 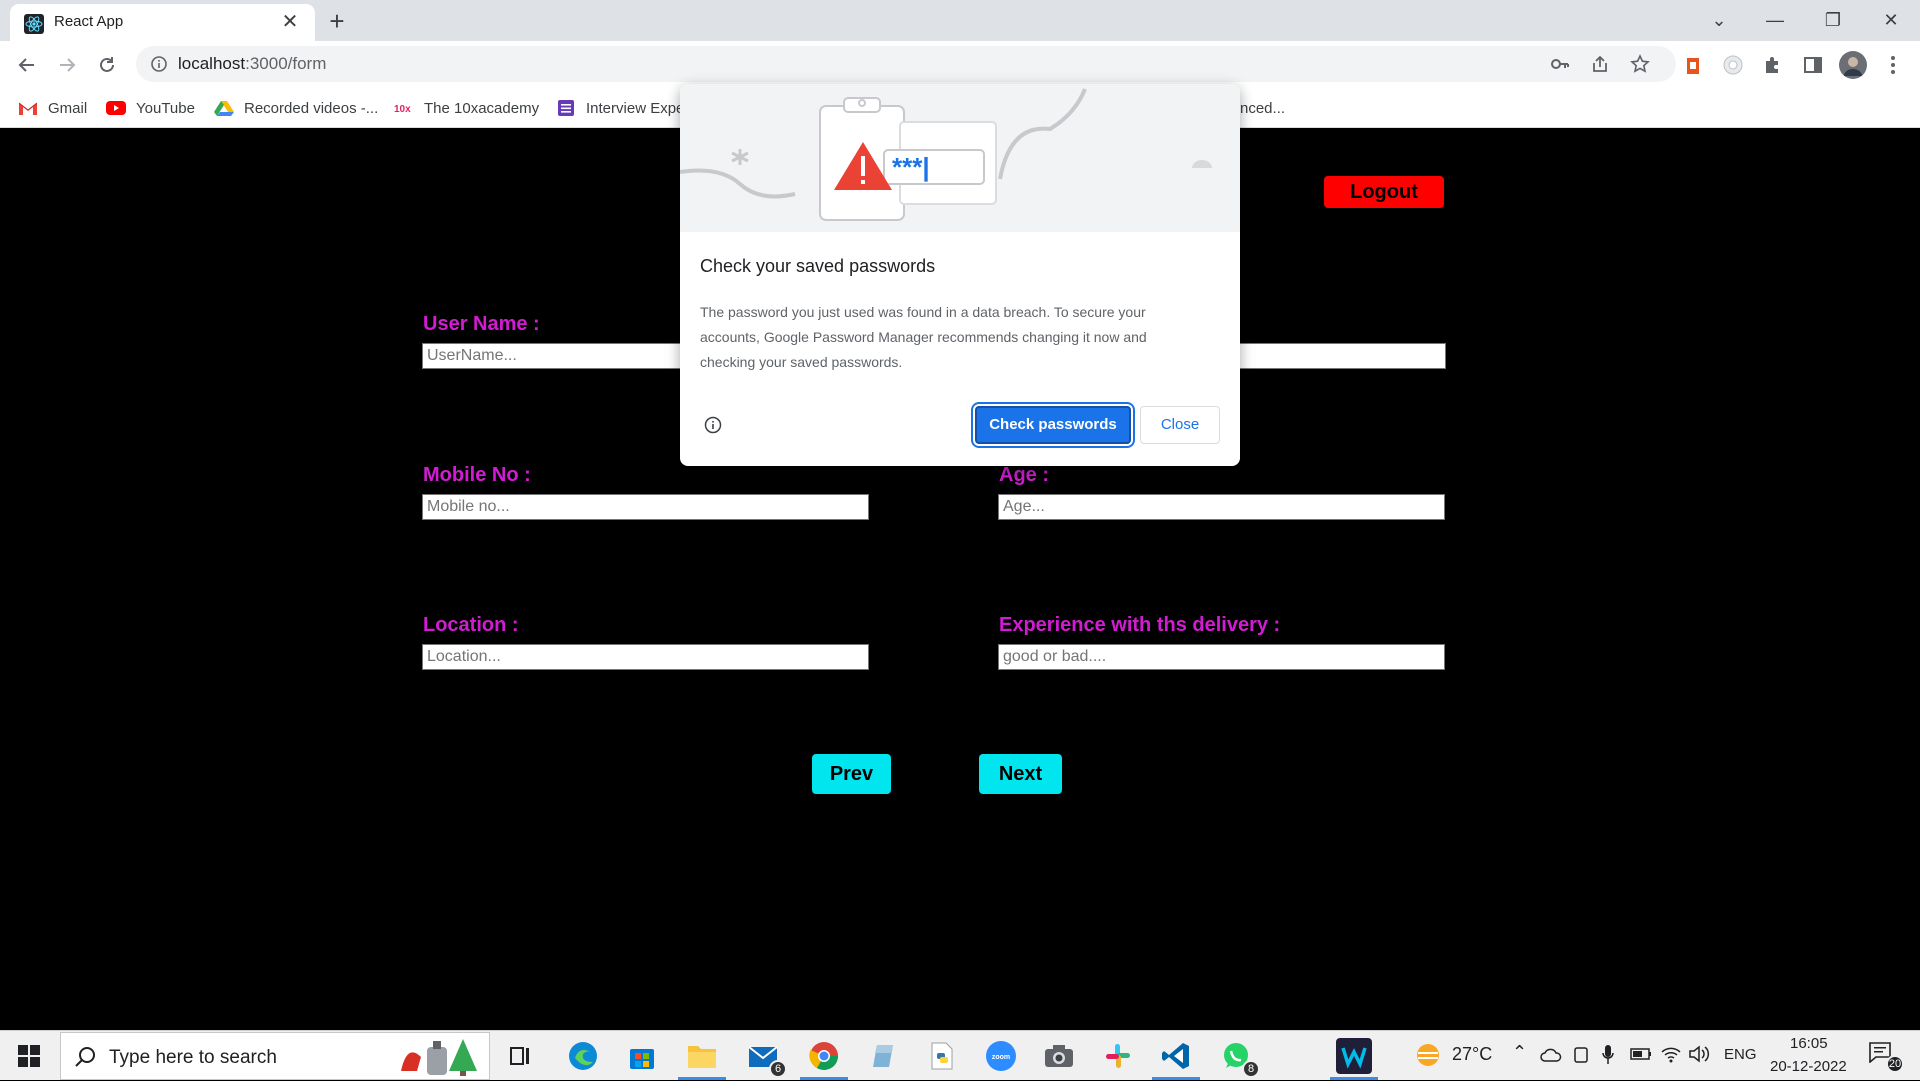 I want to click on extension-grey-button, so click(x=1733, y=65).